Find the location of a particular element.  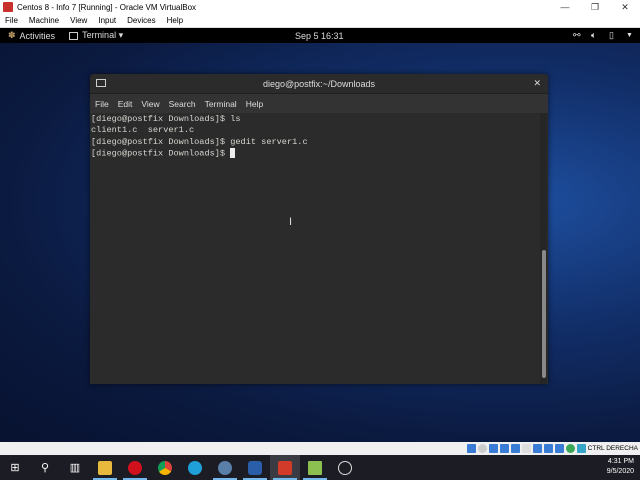

clock: Sep 5 16:31 is located at coordinates (319, 36).